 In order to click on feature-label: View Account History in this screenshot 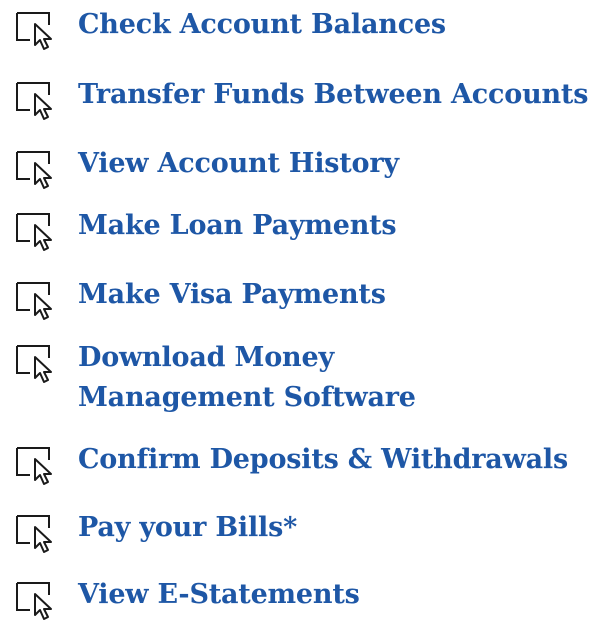, I will do `click(238, 163)`.